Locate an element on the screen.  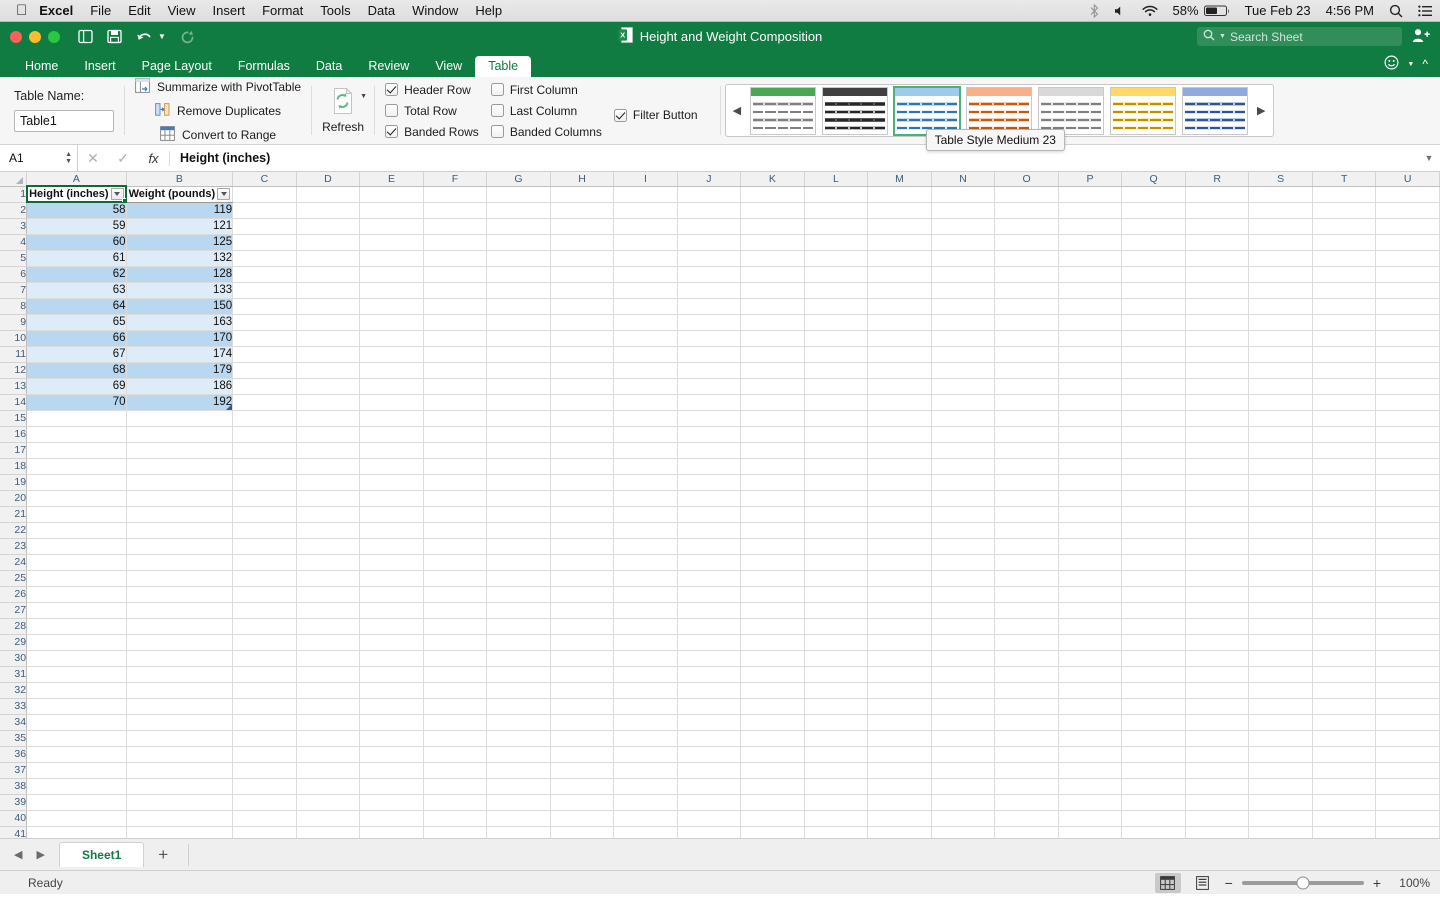
cell-S32 is located at coordinates (1280, 690).